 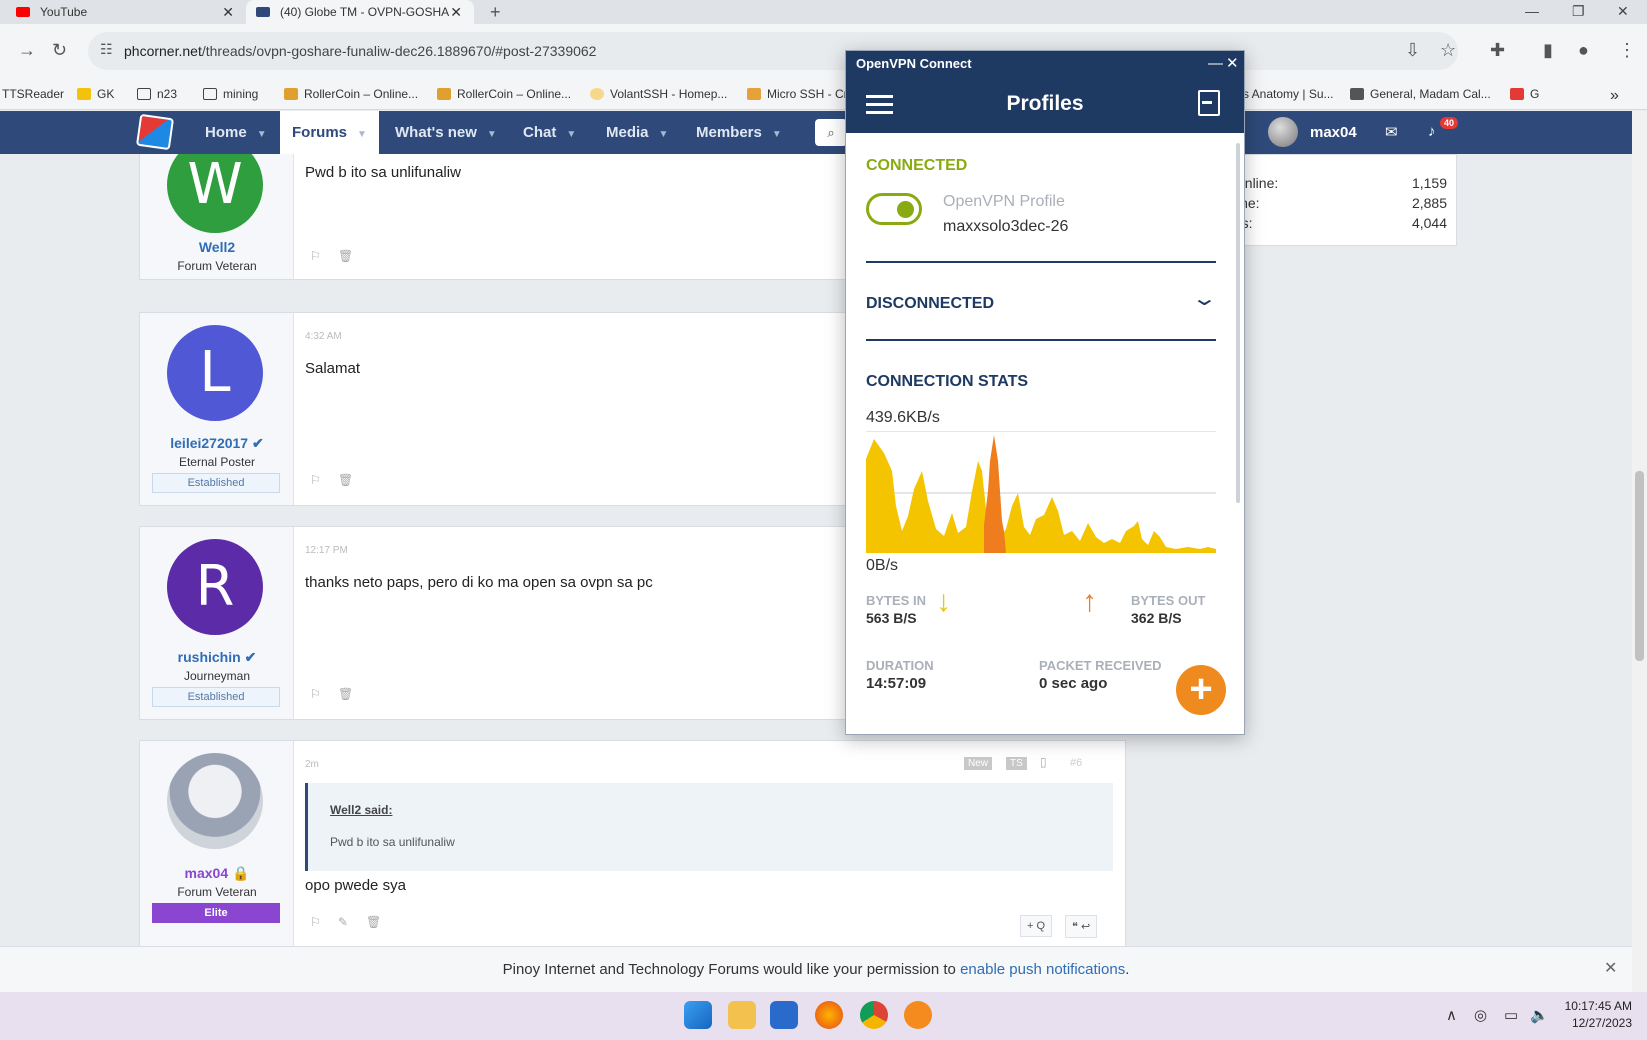 What do you see at coordinates (1480, 1015) in the screenshot?
I see `network-icon: ◎` at bounding box center [1480, 1015].